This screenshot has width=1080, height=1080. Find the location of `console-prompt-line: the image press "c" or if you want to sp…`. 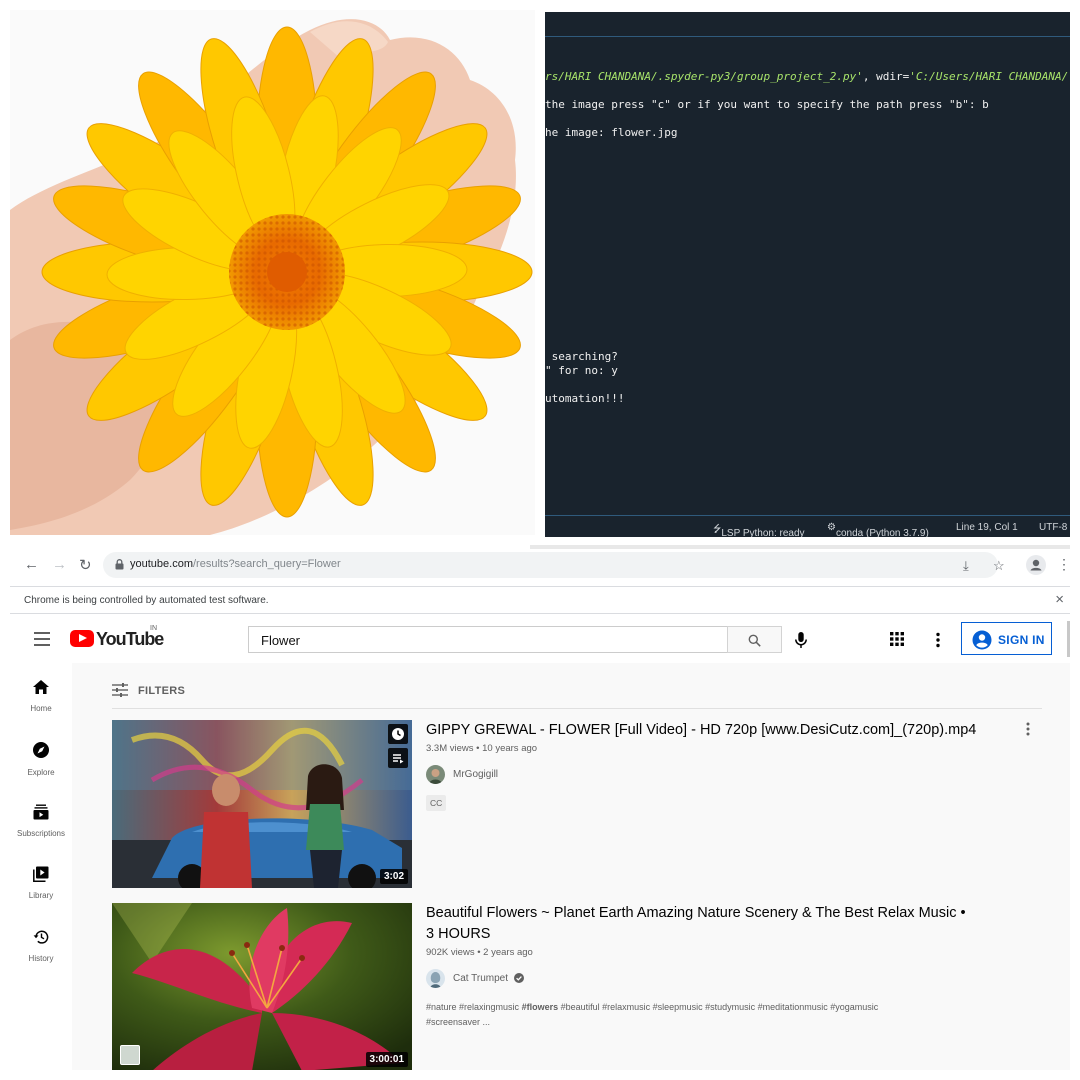

console-prompt-line: the image press "c" or if you want to sp… is located at coordinates (767, 104).